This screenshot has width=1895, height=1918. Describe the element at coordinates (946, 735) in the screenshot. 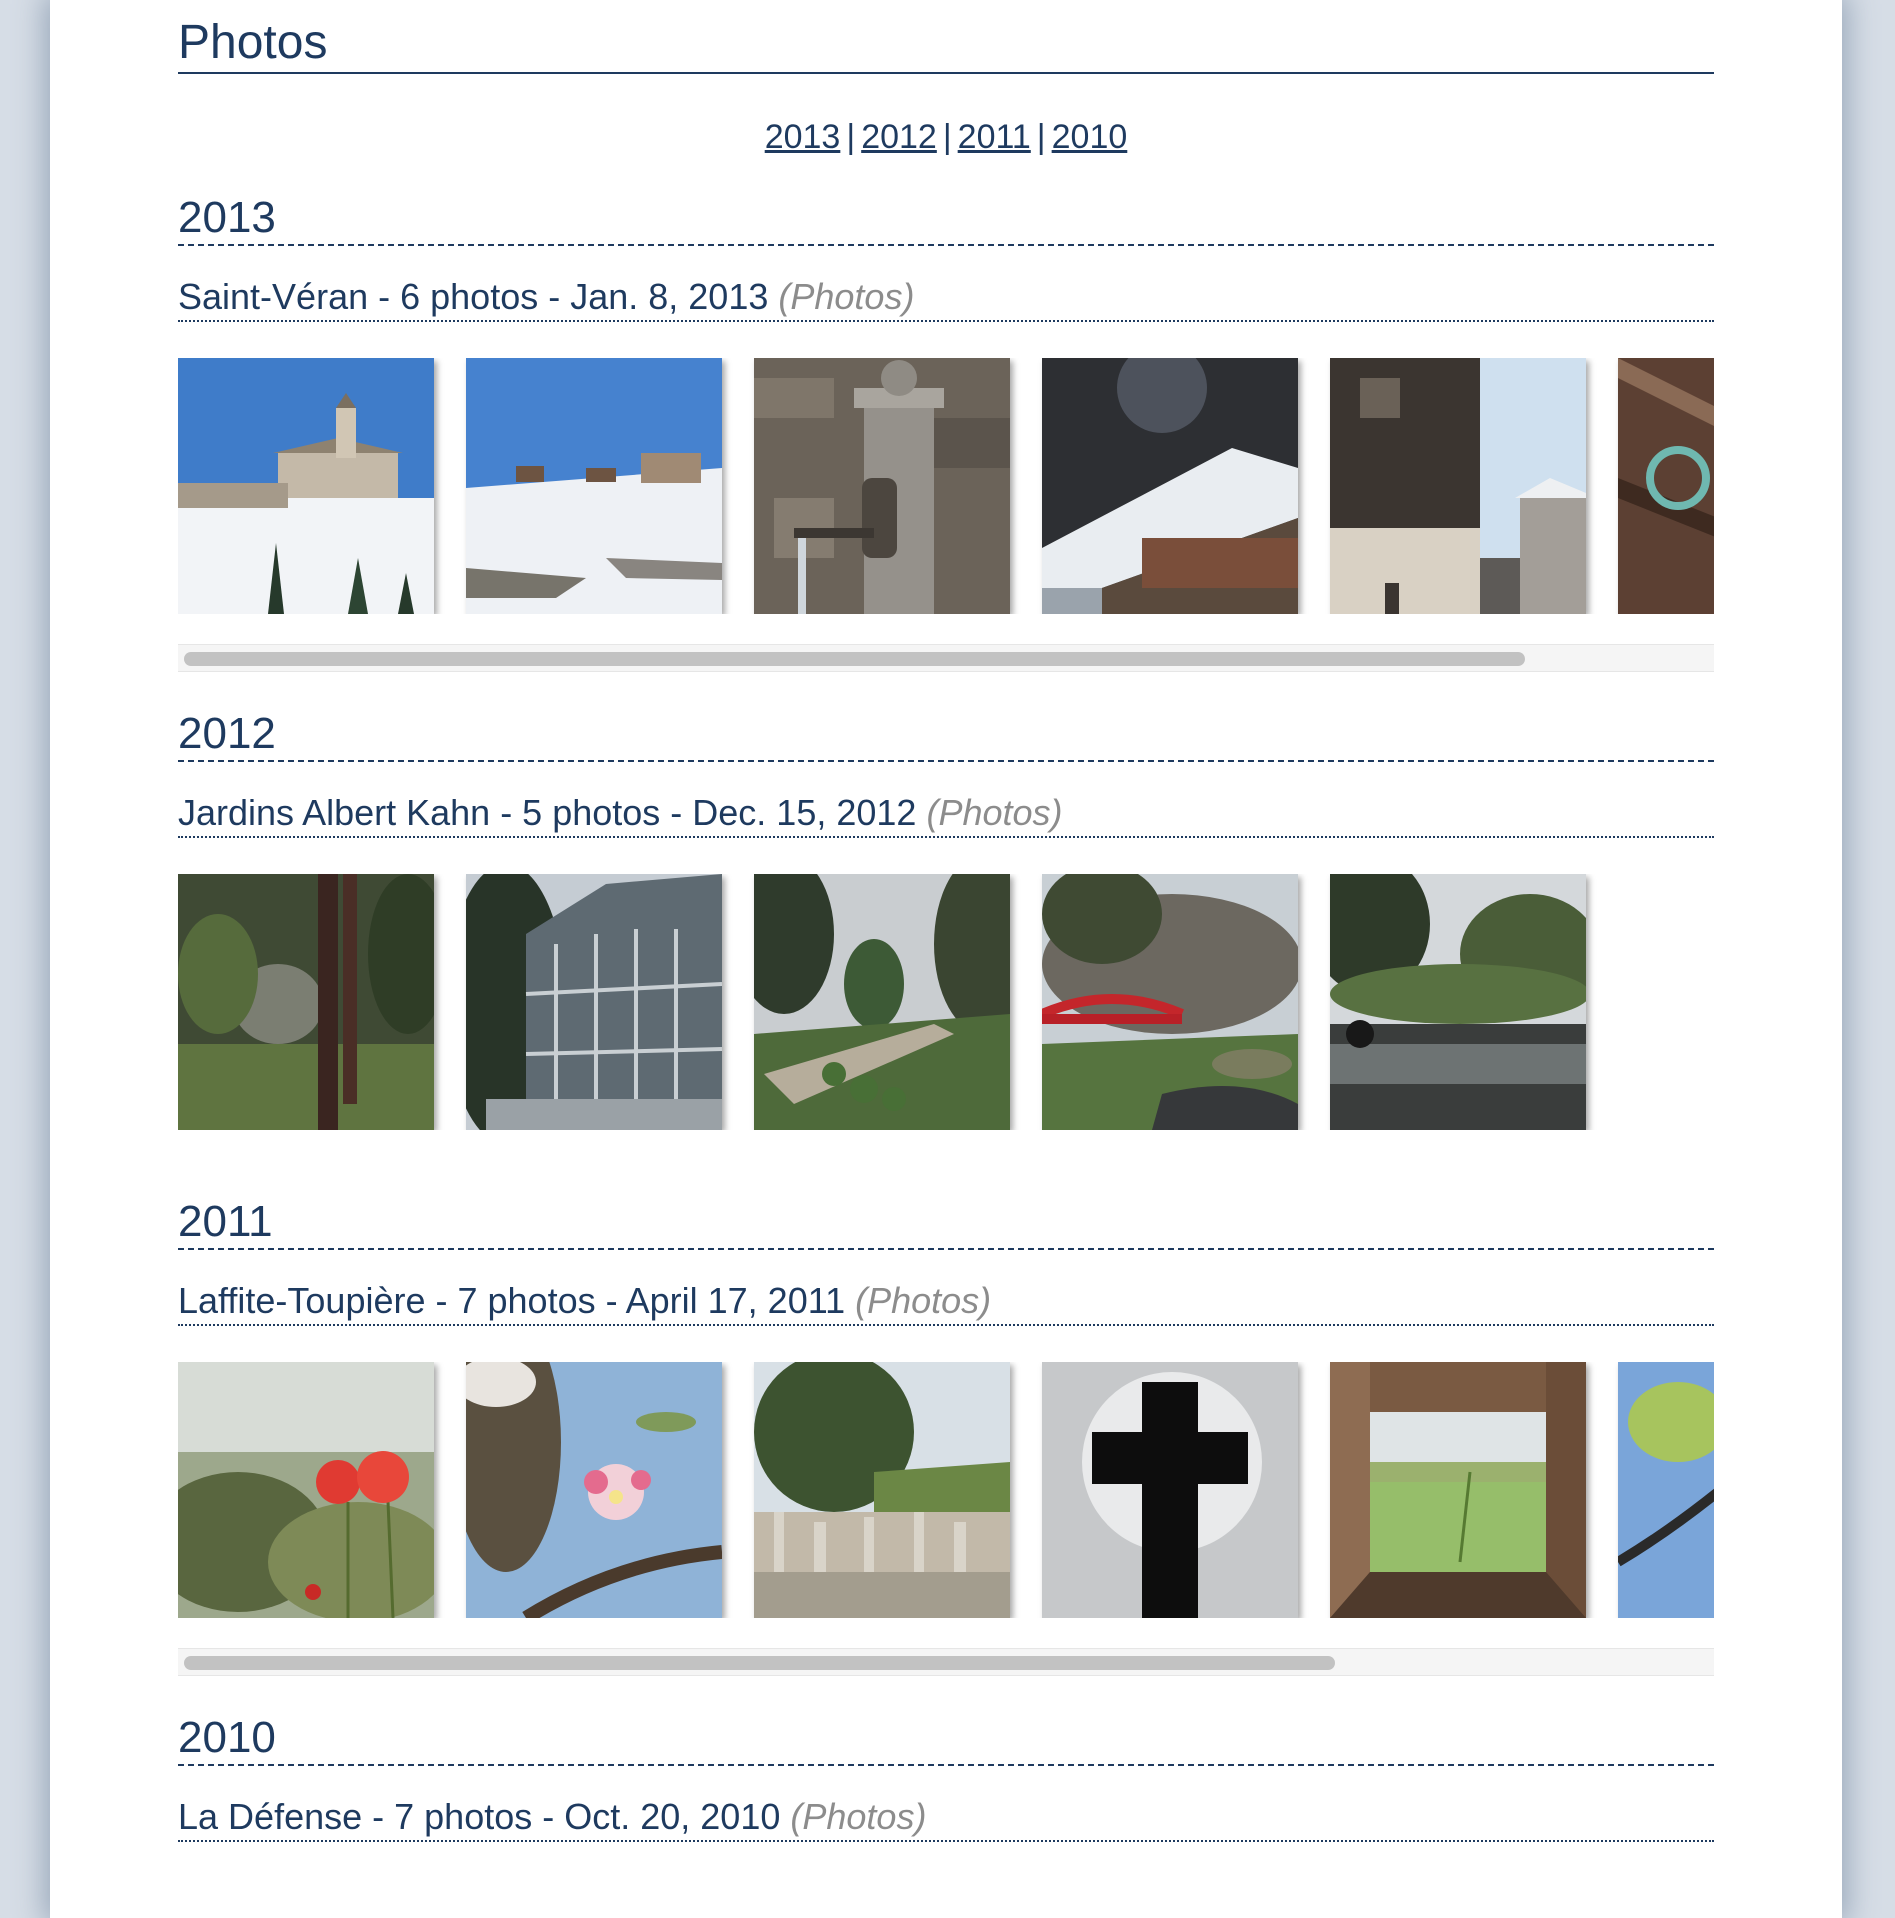

I see `year-heading: 2012` at that location.